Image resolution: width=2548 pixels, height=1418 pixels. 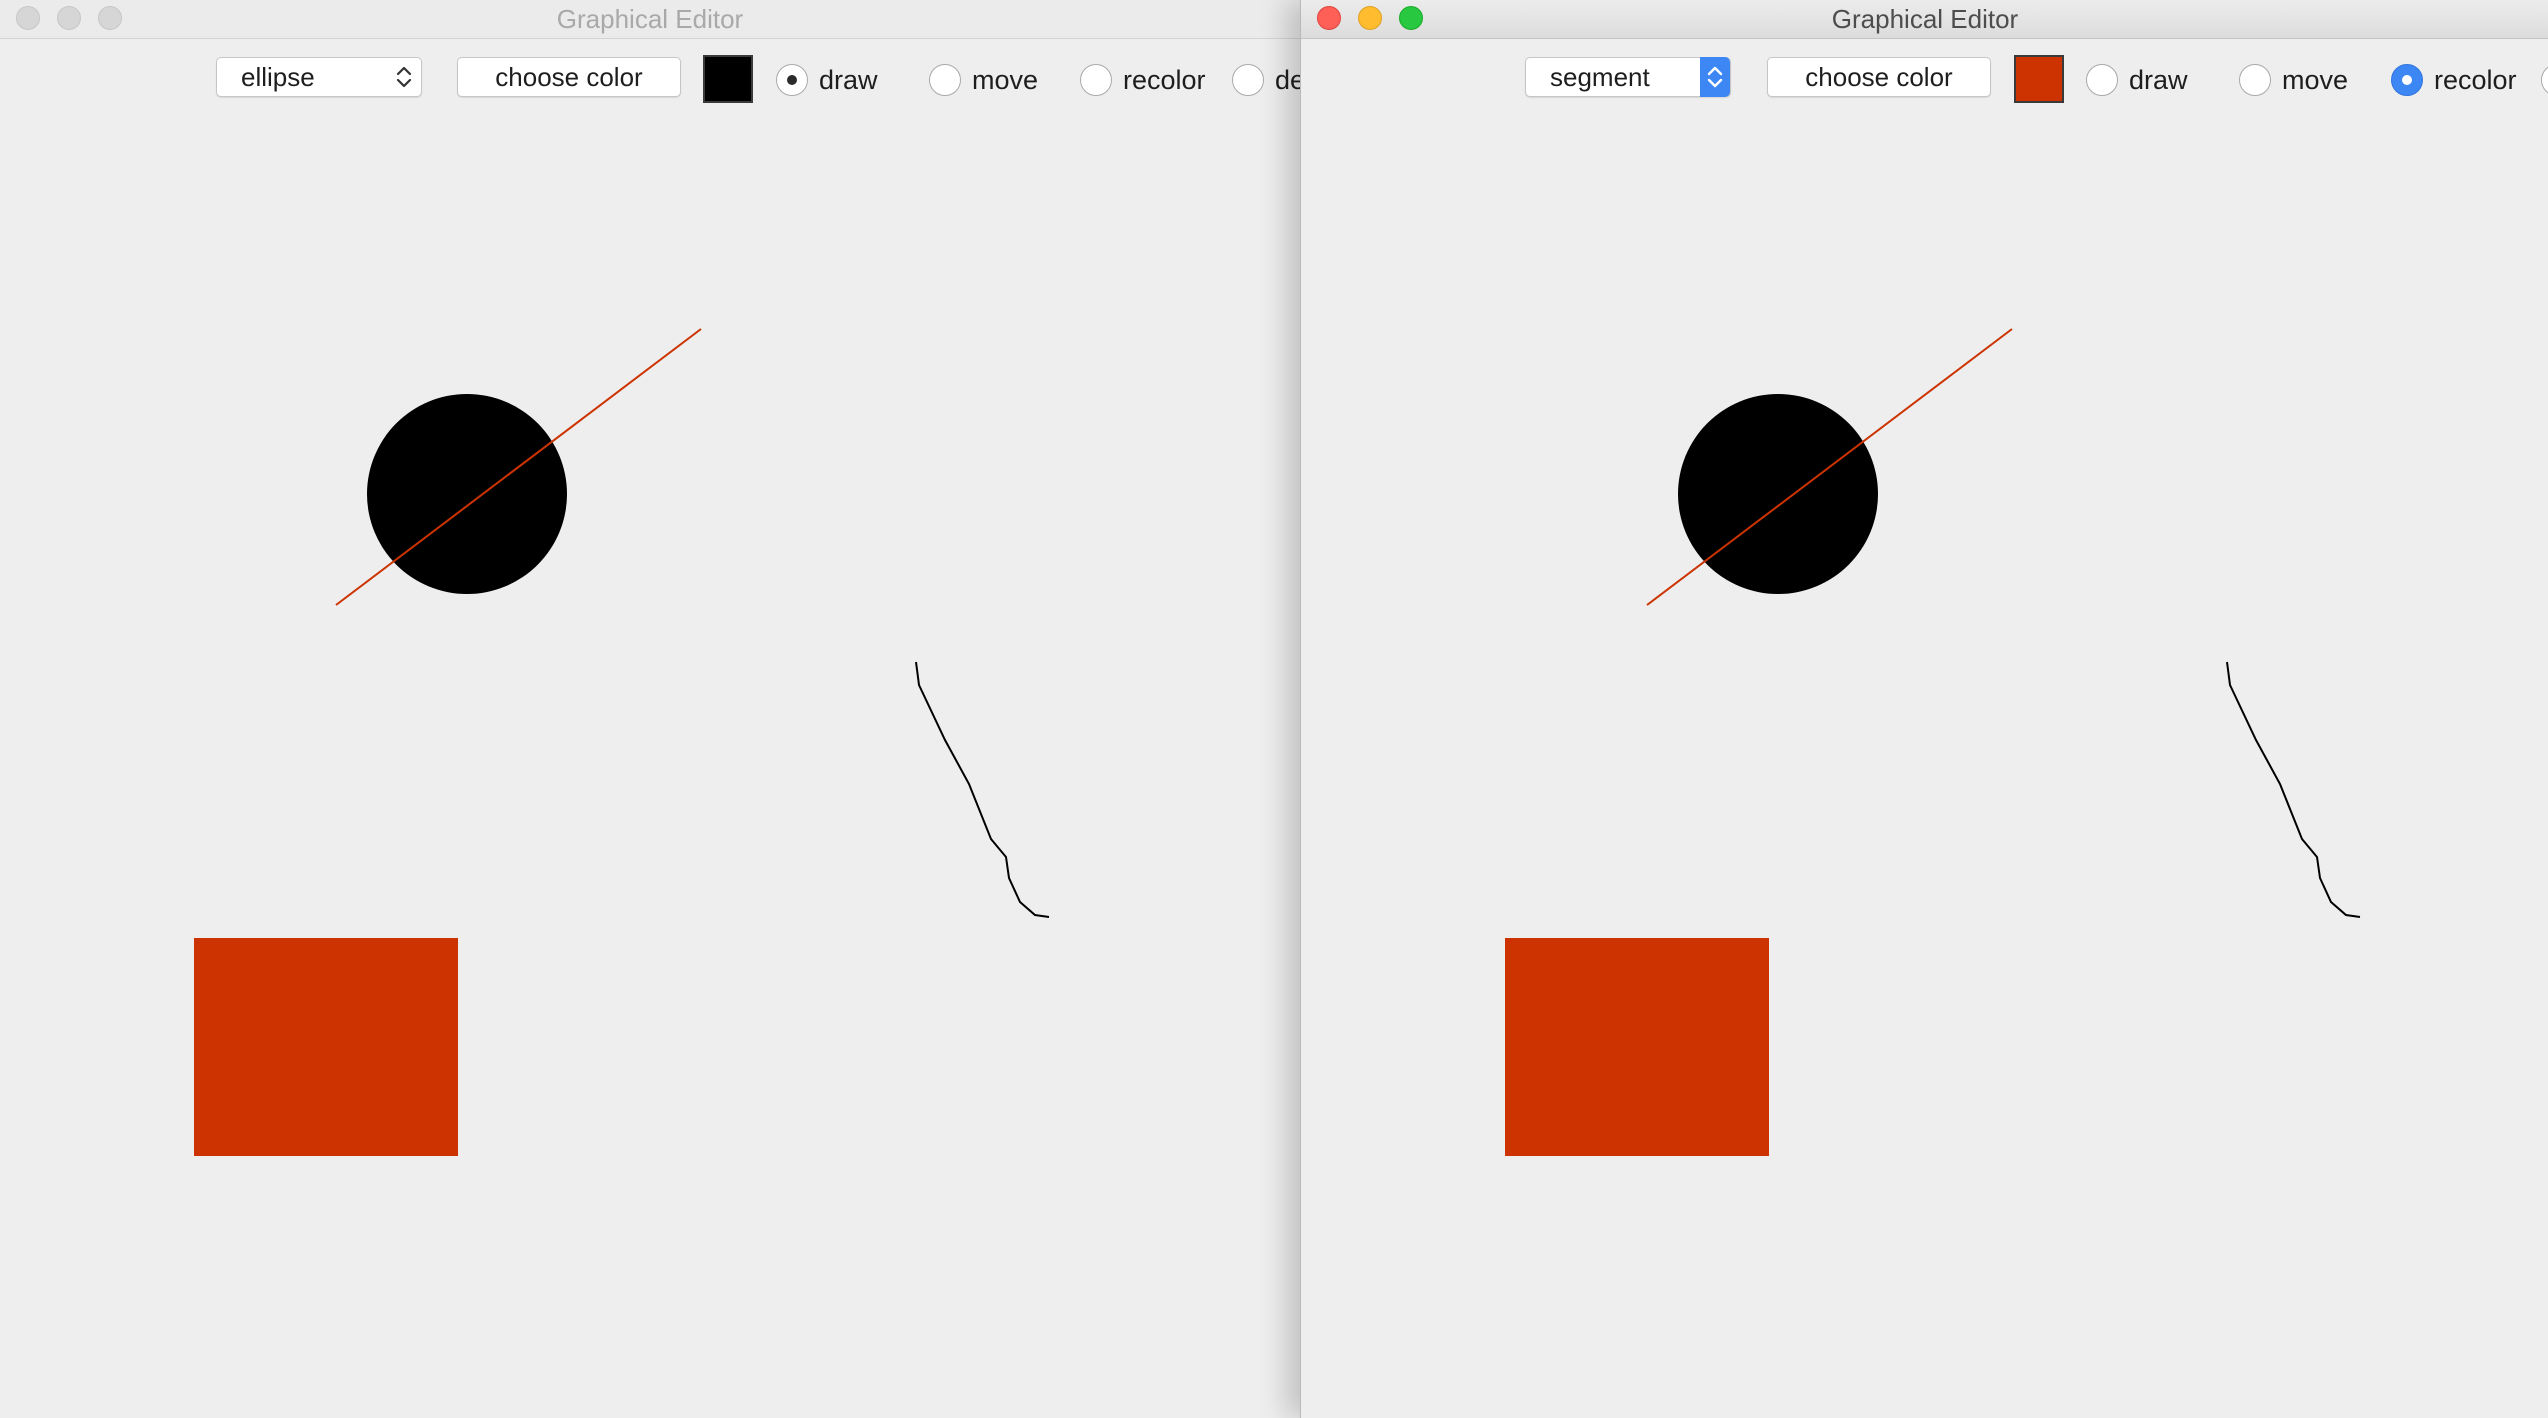 I want to click on mode-label: de, so click(x=1287, y=80).